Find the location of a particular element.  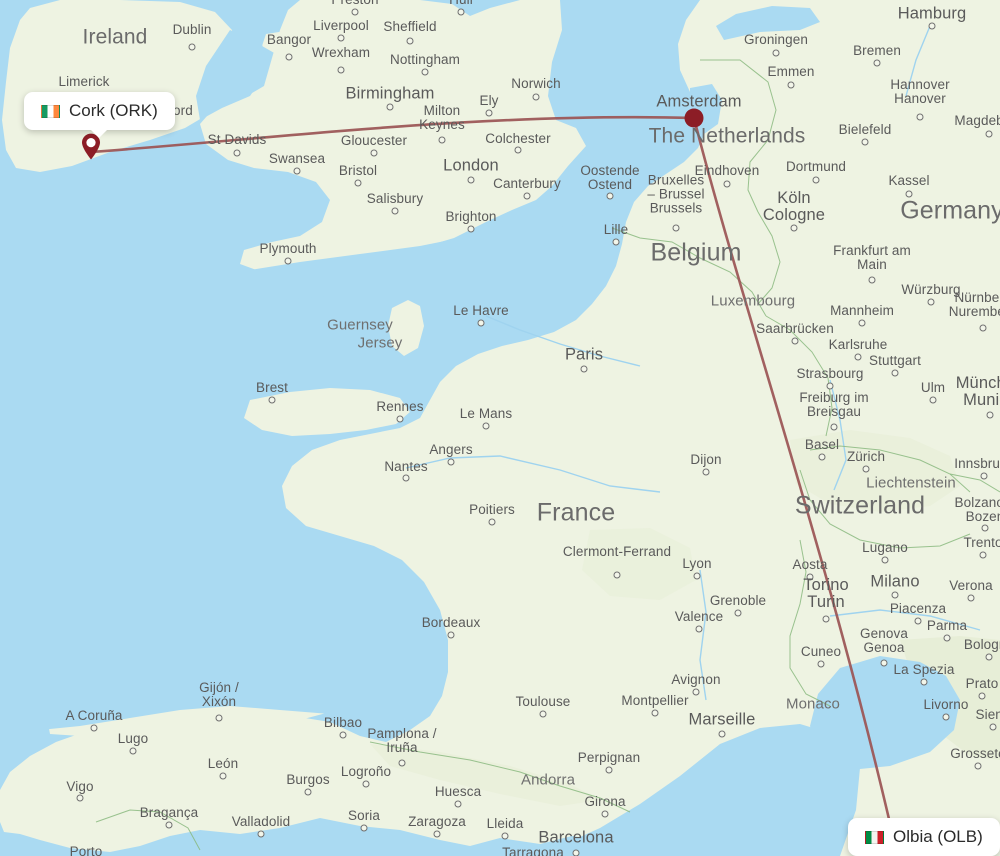

tooltip-destination-label: Olbia (OLB) is located at coordinates (938, 836).